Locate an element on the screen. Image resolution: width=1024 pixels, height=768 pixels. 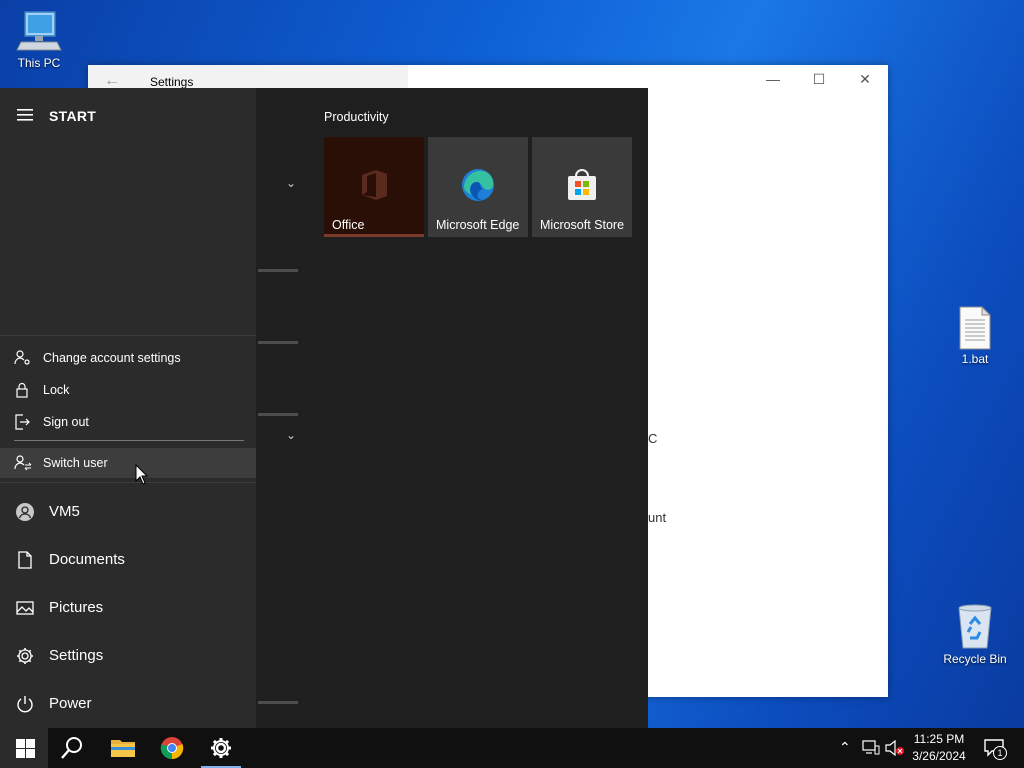
minimize-icon: — is located at coordinates (773, 81).